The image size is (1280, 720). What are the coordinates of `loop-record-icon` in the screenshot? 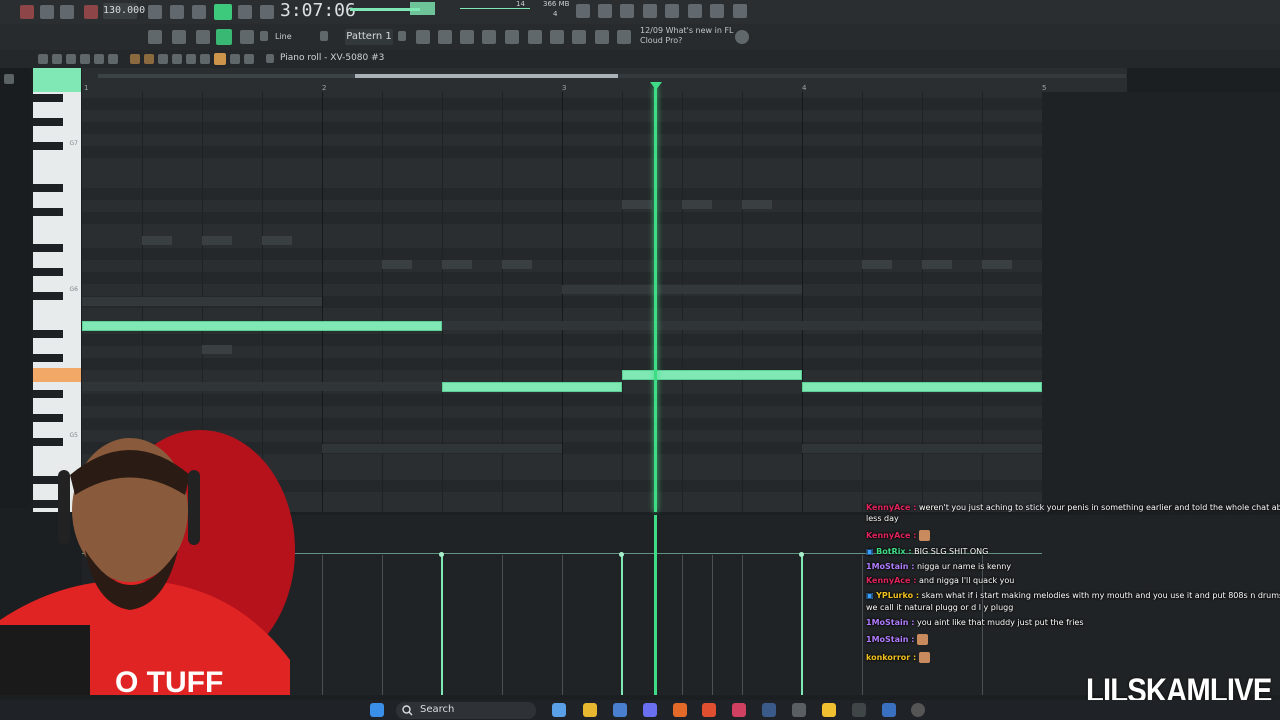 It's located at (245, 12).